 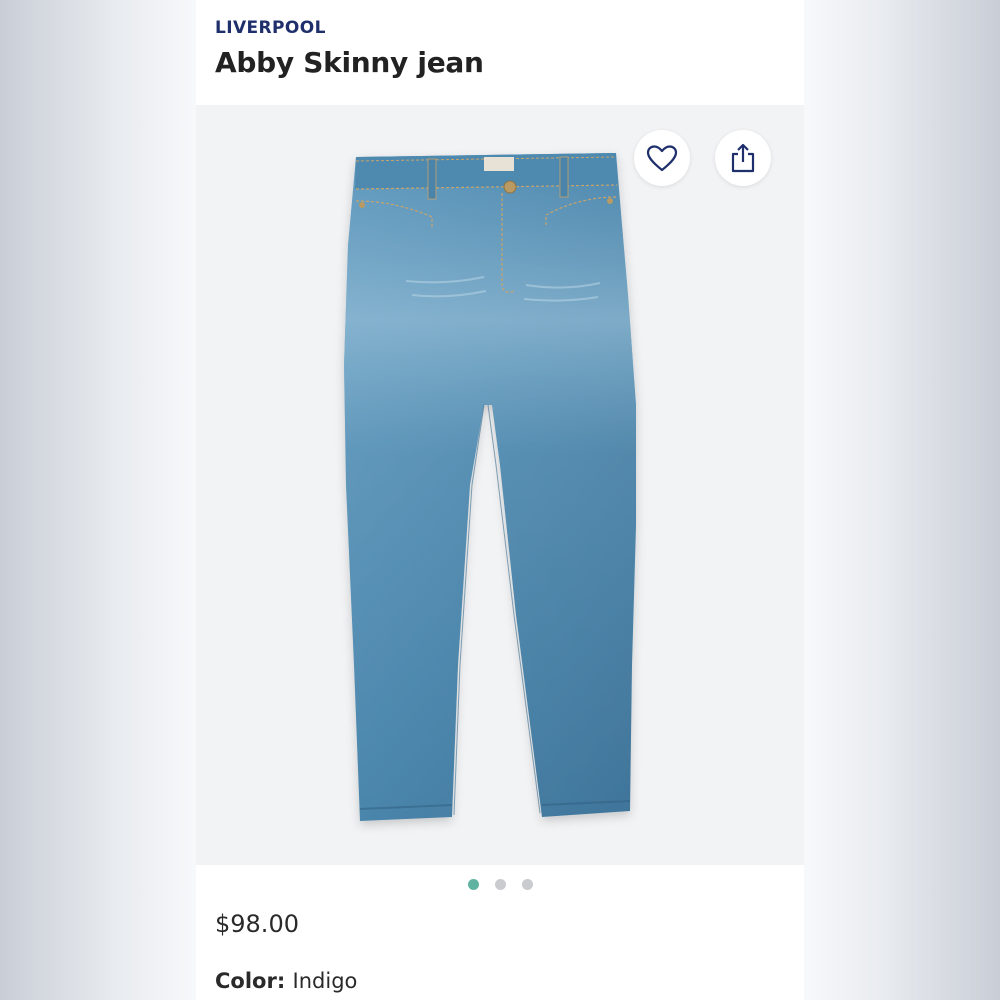 I want to click on product-price: $98.00, so click(x=257, y=924).